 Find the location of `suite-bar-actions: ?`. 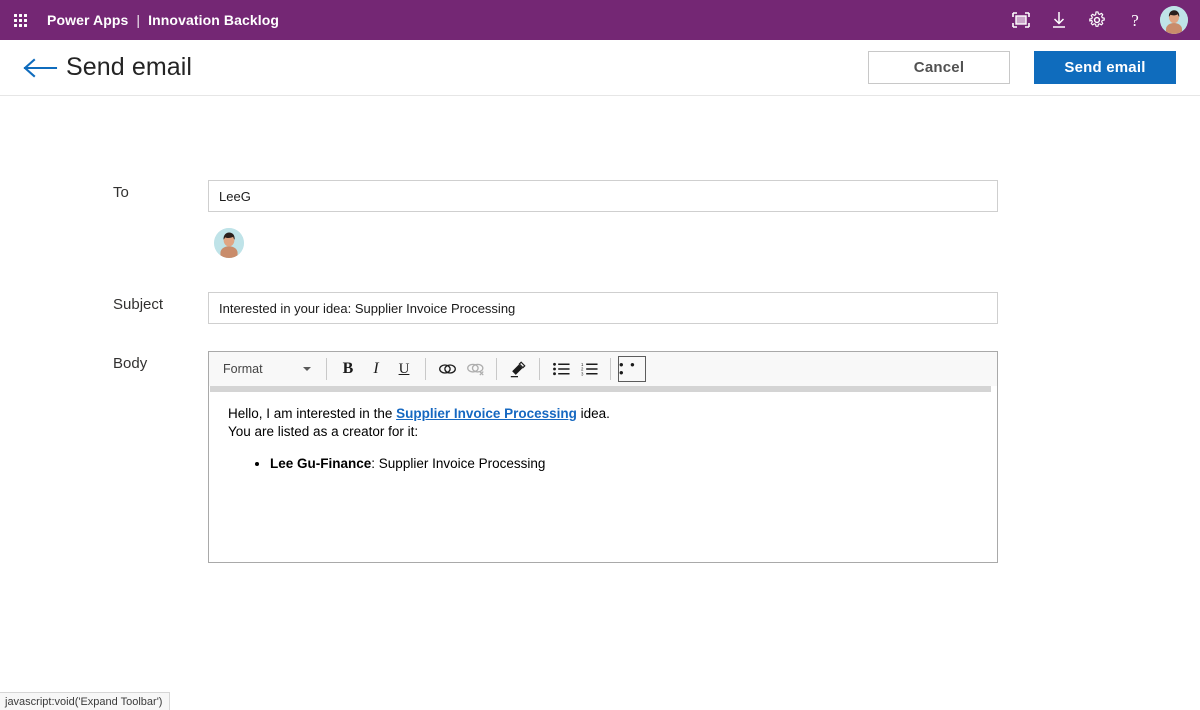

suite-bar-actions: ? is located at coordinates (1101, 20).